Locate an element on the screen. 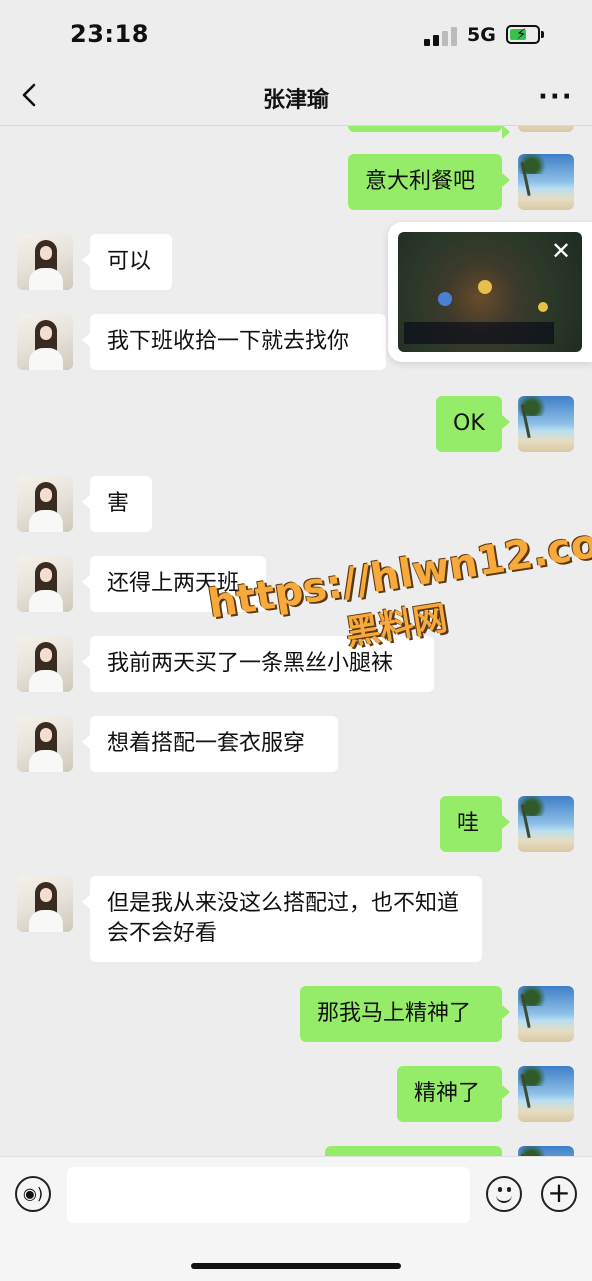 Image resolution: width=592 pixels, height=1281 pixels. message-row: OK is located at coordinates (296, 426).